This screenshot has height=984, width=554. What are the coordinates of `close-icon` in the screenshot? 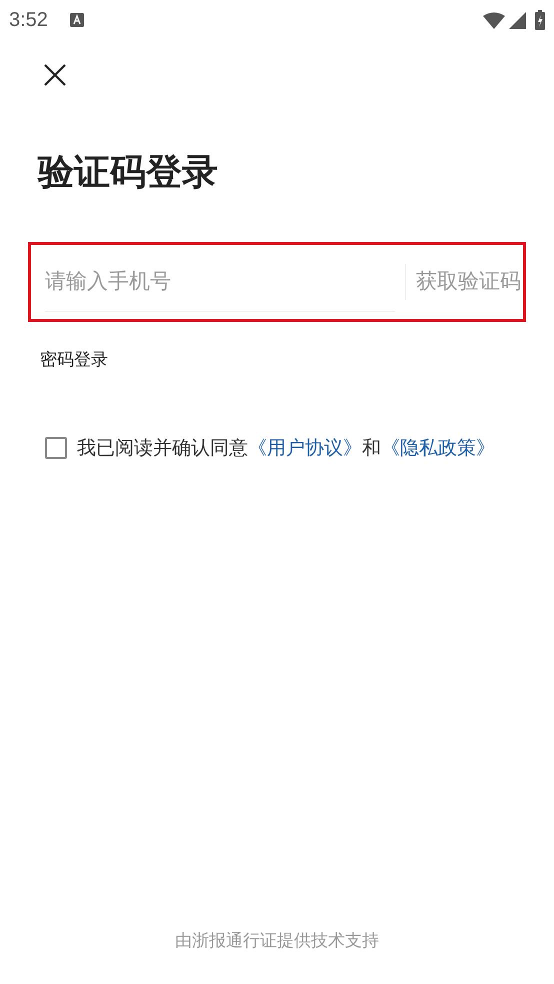 It's located at (55, 75).